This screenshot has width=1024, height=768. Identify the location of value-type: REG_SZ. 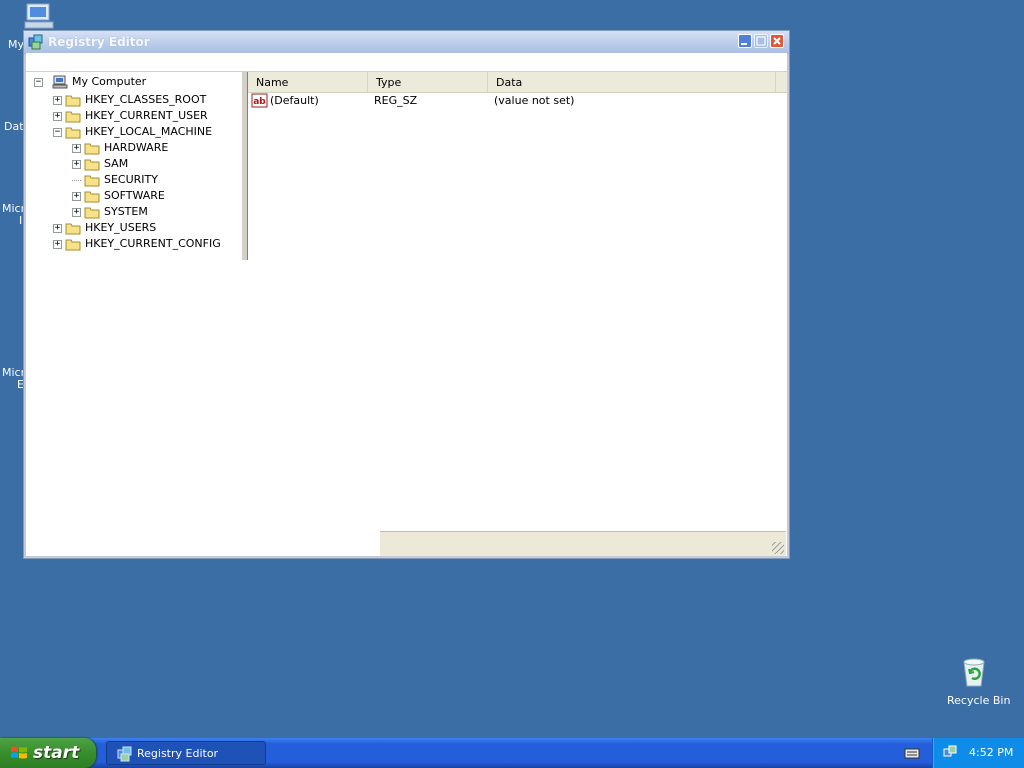
(396, 100).